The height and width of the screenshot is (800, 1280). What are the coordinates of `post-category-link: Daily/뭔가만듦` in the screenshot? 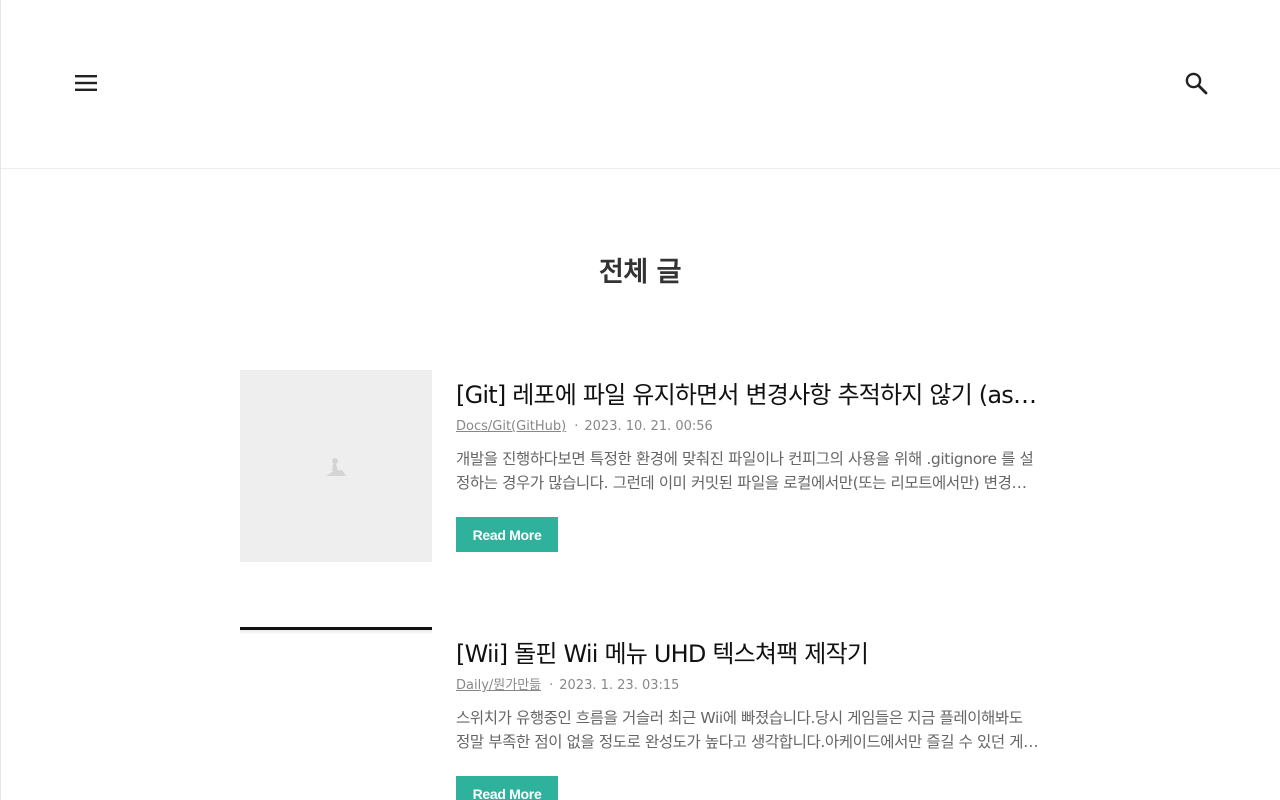 It's located at (498, 685).